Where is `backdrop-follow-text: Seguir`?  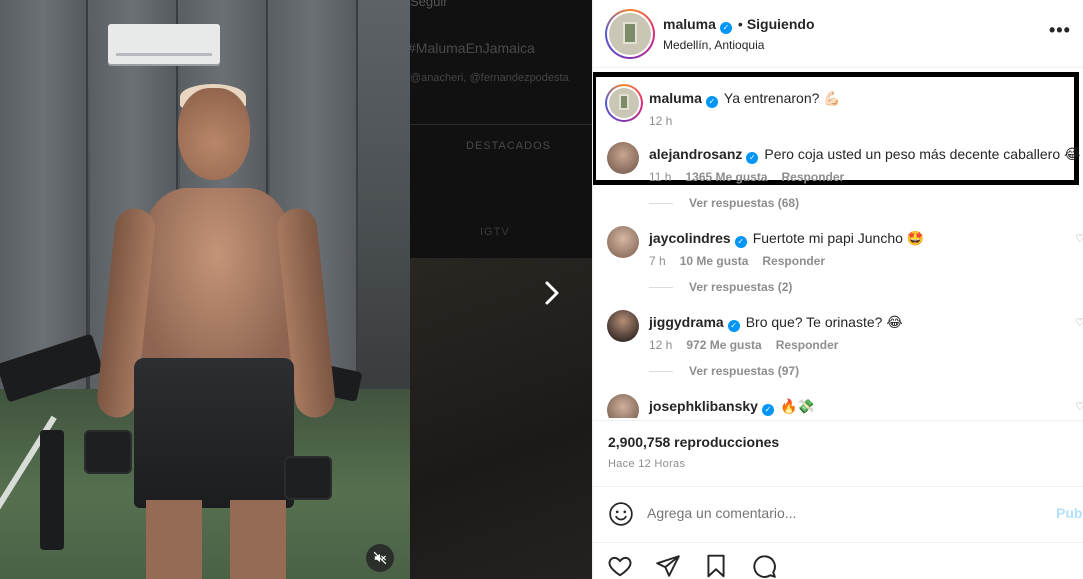
backdrop-follow-text: Seguir is located at coordinates (429, 4).